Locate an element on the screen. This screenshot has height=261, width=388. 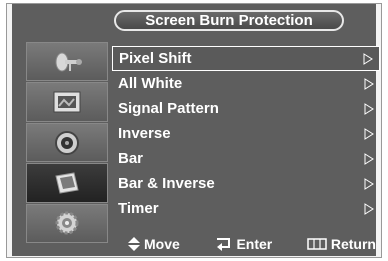
footer-enter: Enter is located at coordinates (243, 244).